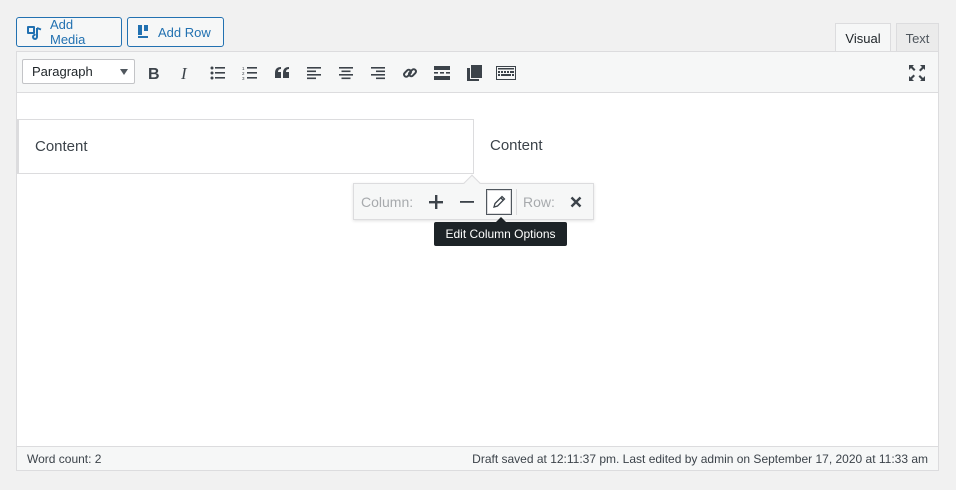  I want to click on close-icon, so click(576, 202).